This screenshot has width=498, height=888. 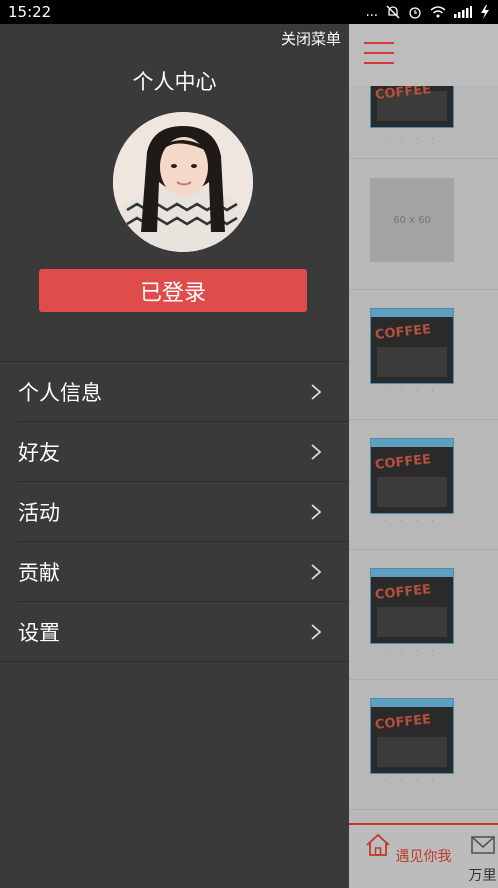 What do you see at coordinates (39, 453) in the screenshot?
I see `menu-item-label: 好友` at bounding box center [39, 453].